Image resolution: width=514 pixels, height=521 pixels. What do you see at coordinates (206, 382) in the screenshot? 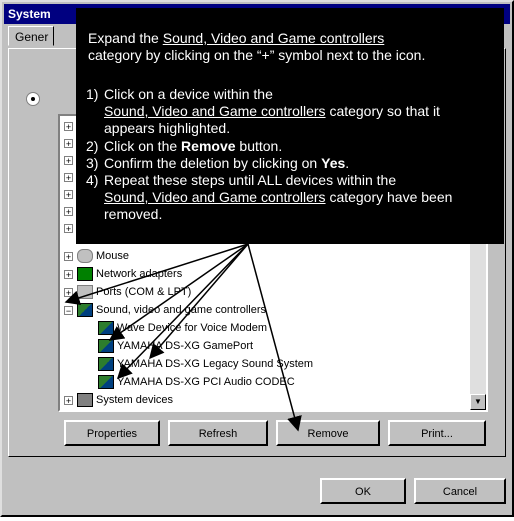
I see `tree-item-label: YAMAHA DS-XG PCI Audio CODEC` at bounding box center [206, 382].